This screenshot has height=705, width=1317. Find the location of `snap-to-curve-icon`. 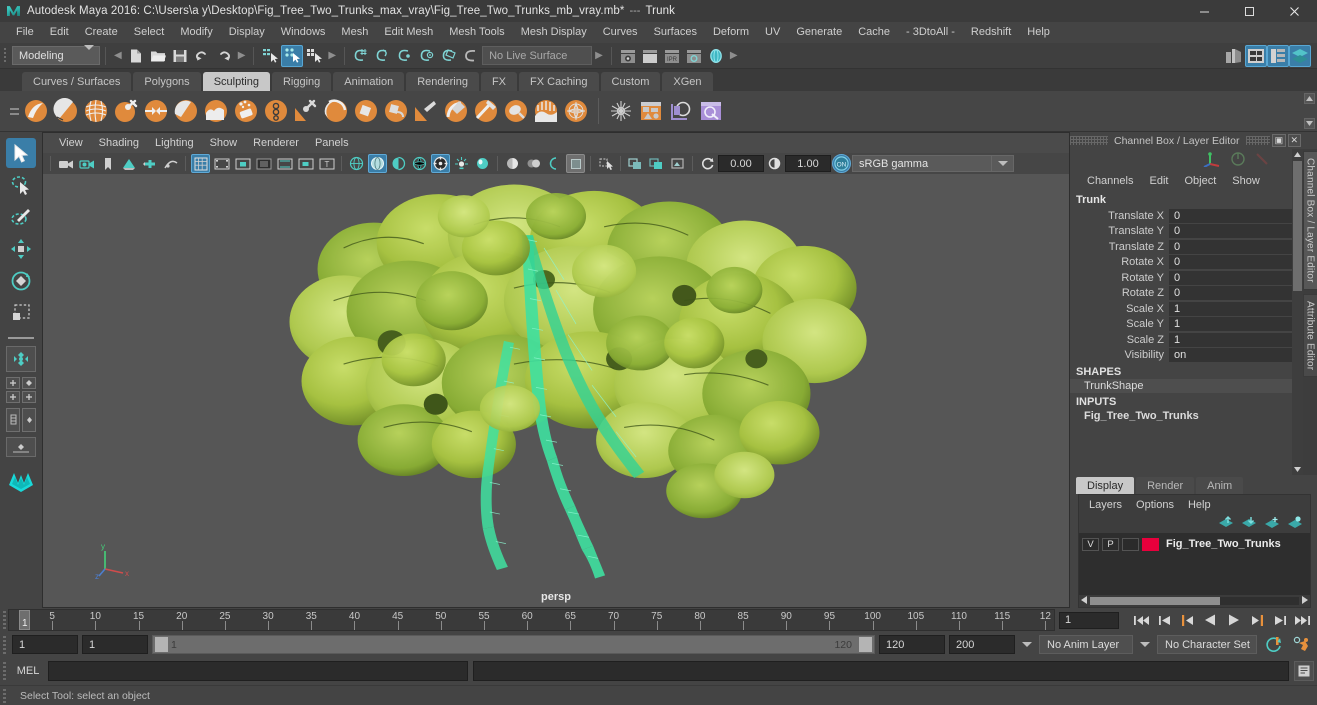

snap-to-curve-icon is located at coordinates (383, 56).